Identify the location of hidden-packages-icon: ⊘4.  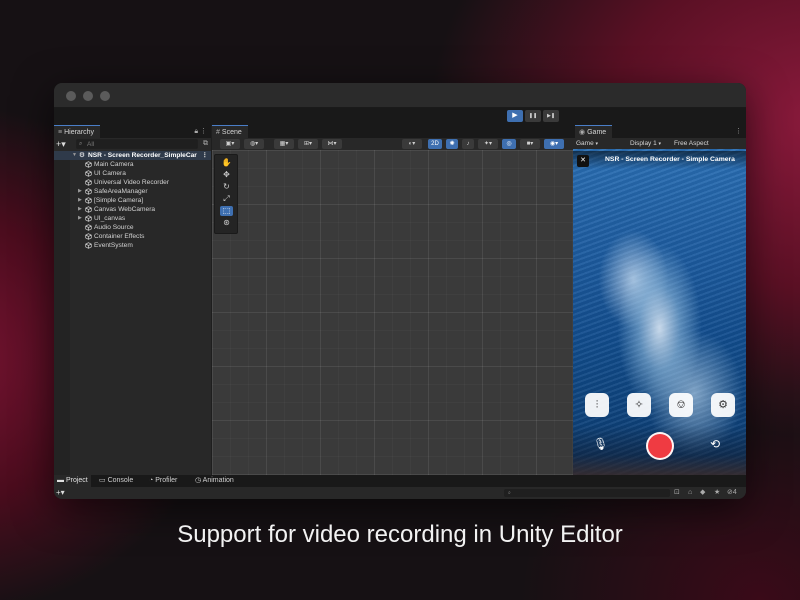
(732, 493).